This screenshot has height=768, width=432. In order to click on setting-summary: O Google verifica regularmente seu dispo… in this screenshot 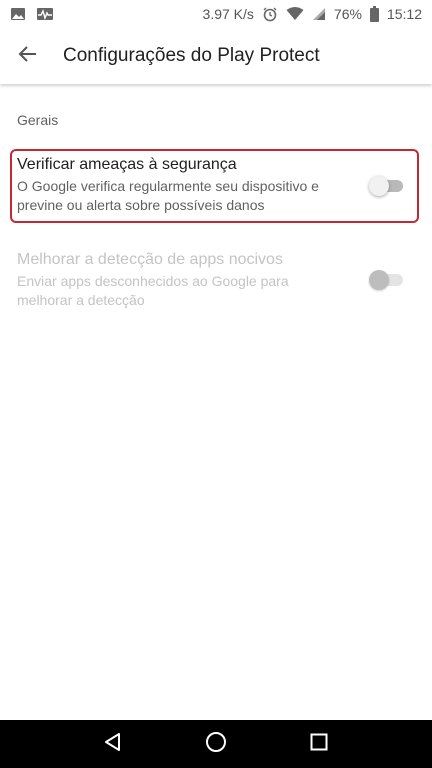, I will do `click(168, 195)`.